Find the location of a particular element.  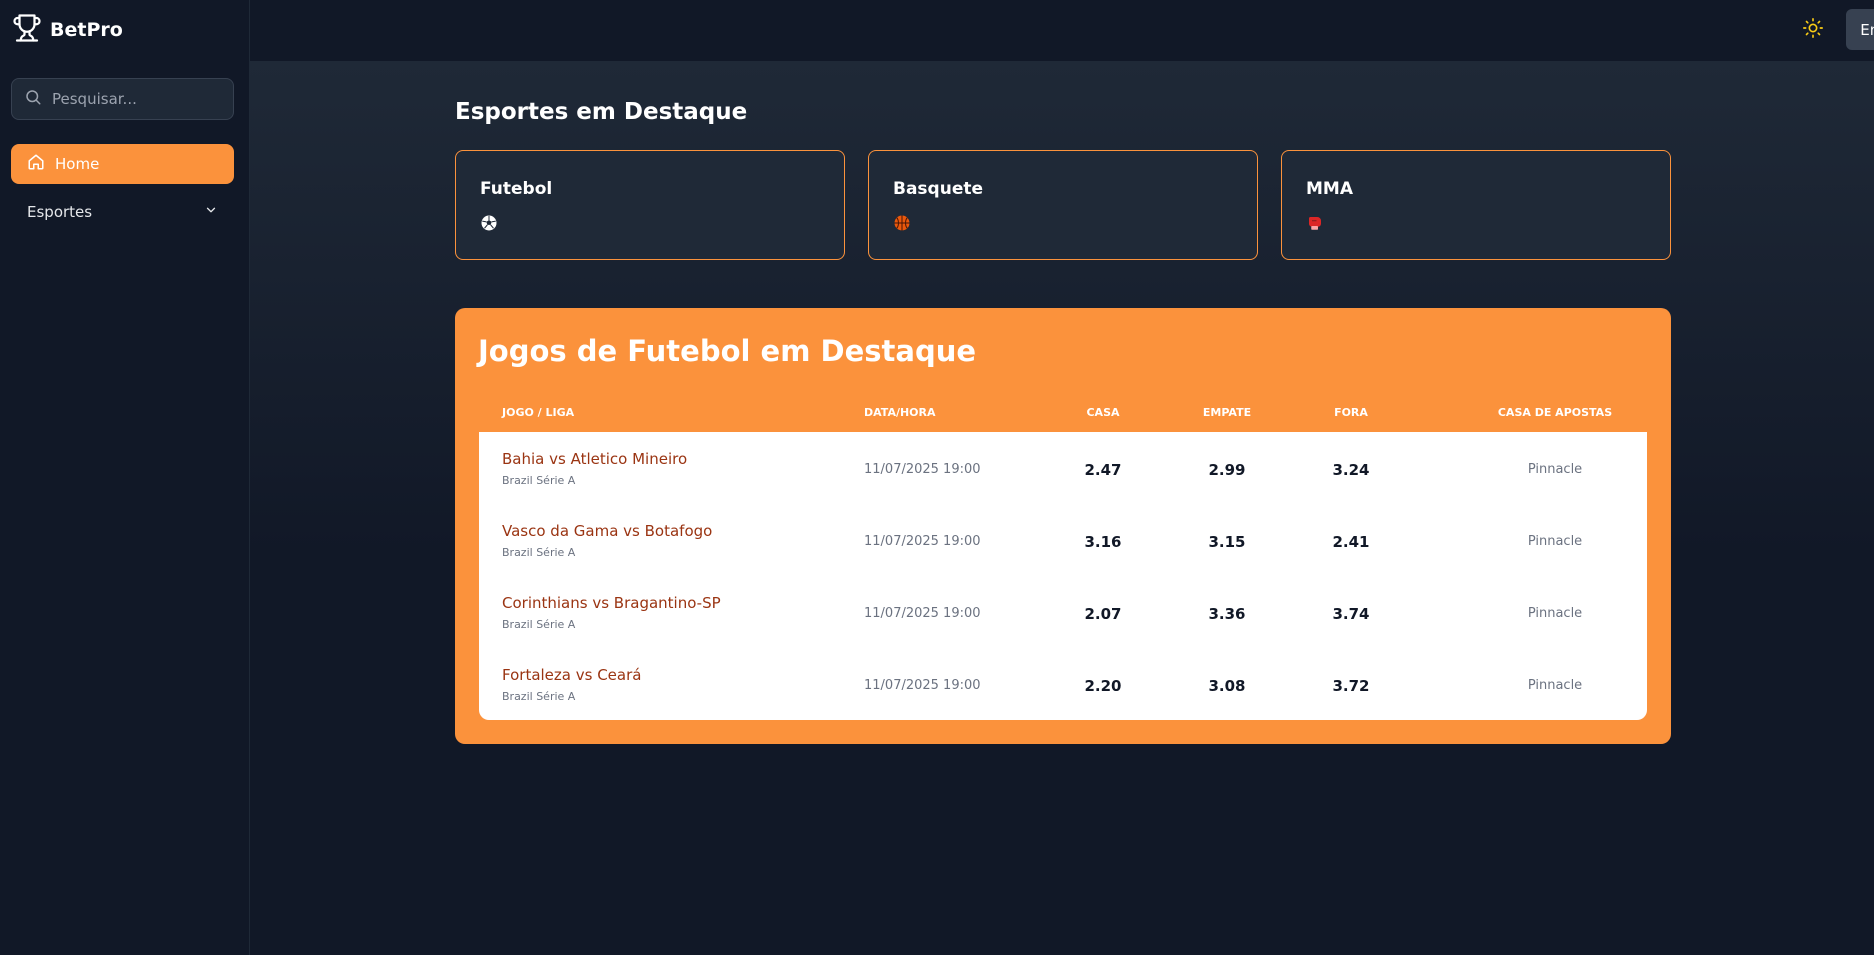

column-header-away: Fora is located at coordinates (1351, 412).